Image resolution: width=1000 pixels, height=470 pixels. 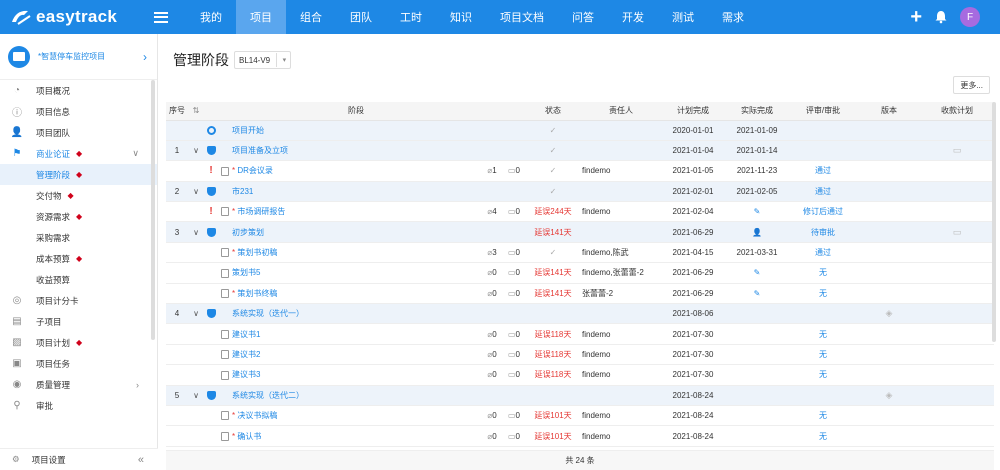 I want to click on attachments: ⌀1, so click(x=492, y=171).